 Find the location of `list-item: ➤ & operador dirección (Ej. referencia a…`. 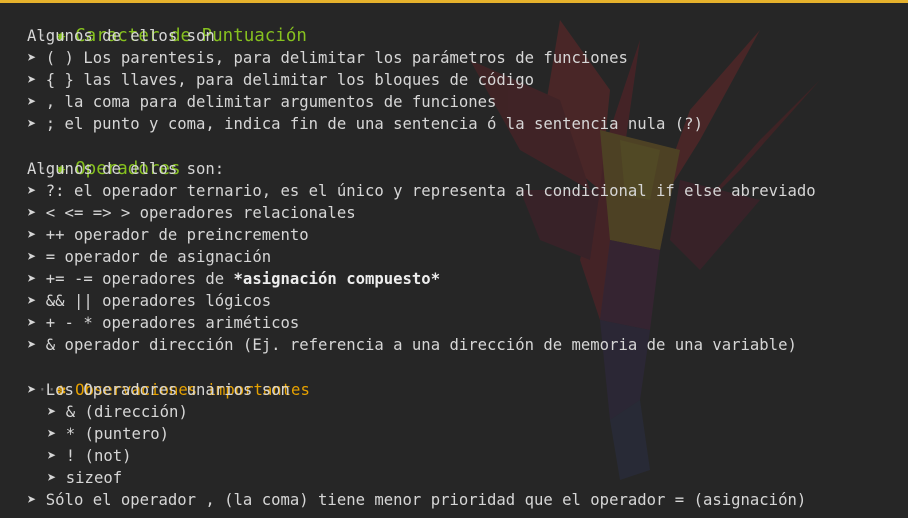

list-item: ➤ & operador dirección (Ej. referencia a… is located at coordinates (412, 345).